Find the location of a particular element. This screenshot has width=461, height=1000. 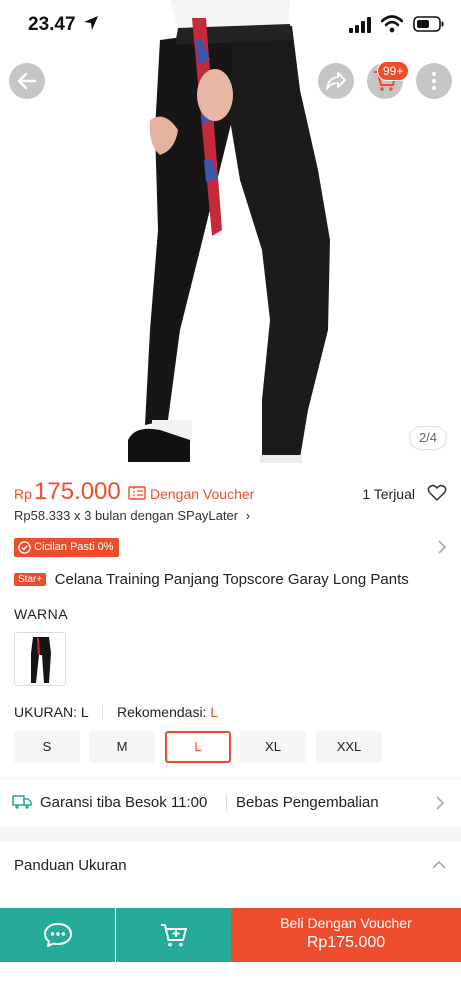

sold-count: 1 Terjual is located at coordinates (388, 494).